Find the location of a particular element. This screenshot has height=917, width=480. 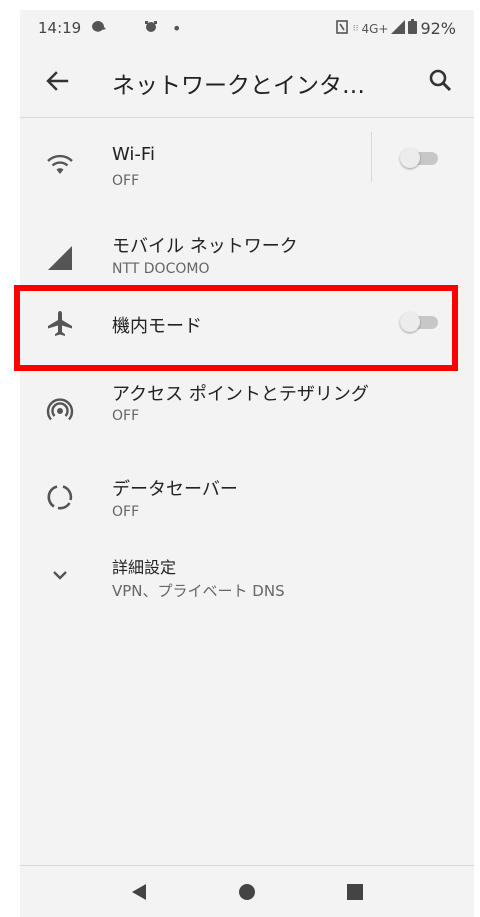

status-time: 14:19 is located at coordinates (60, 28).